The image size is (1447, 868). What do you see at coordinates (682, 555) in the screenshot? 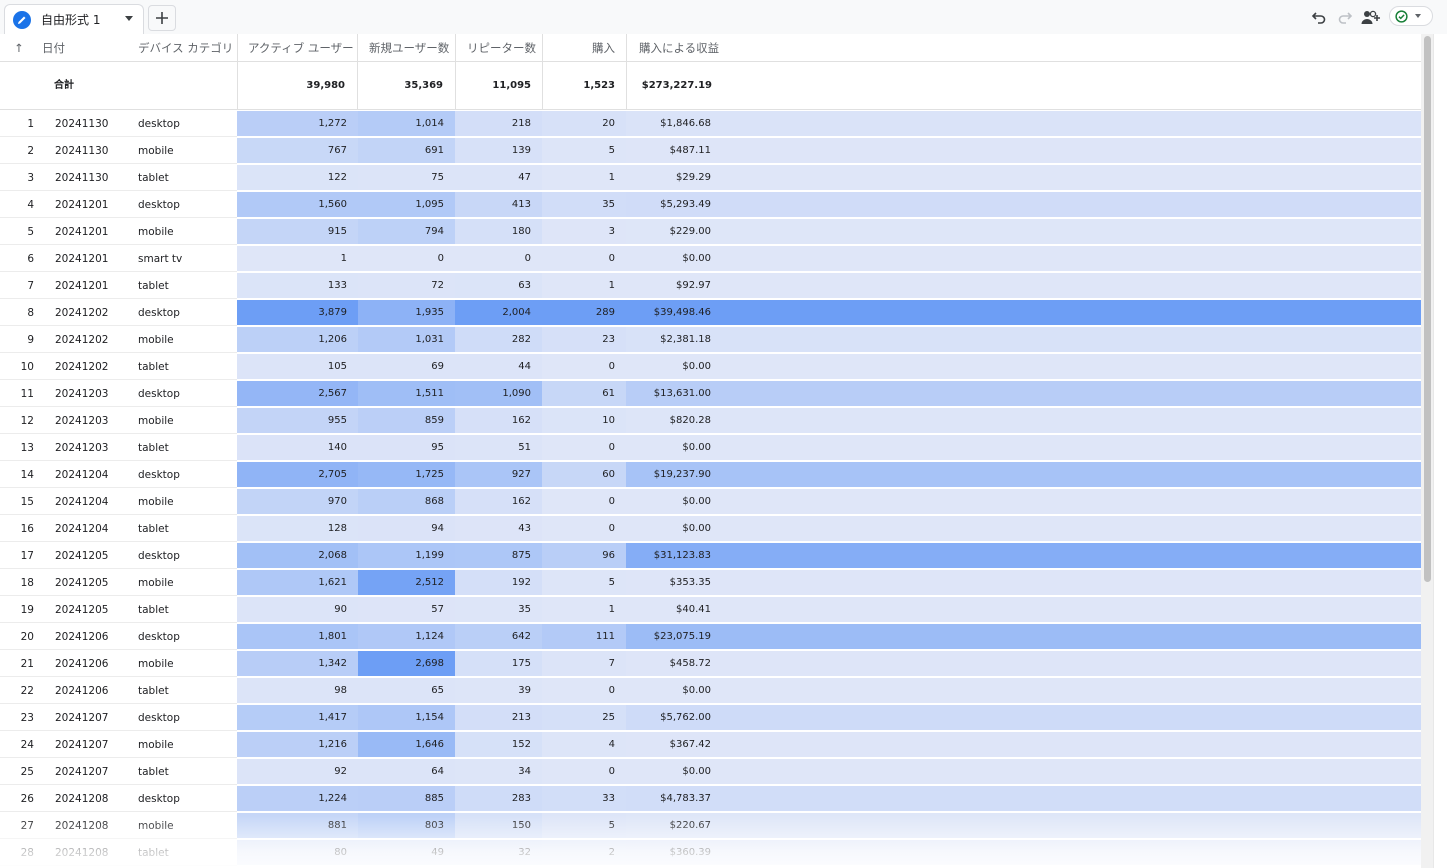
I see `cell-revenue: $31,123.83` at bounding box center [682, 555].